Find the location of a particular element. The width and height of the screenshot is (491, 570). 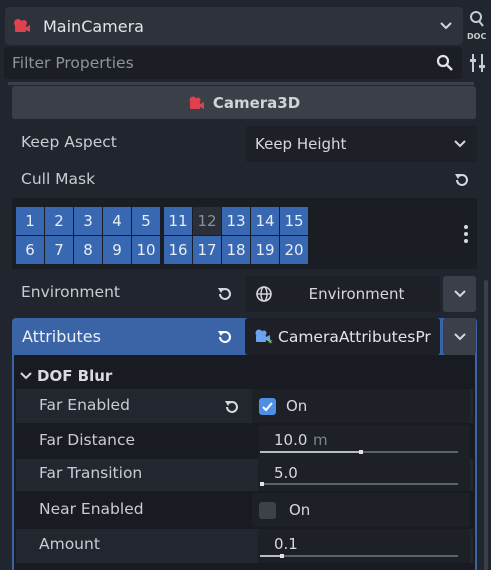

amount-slider-fill is located at coordinates (270, 556).